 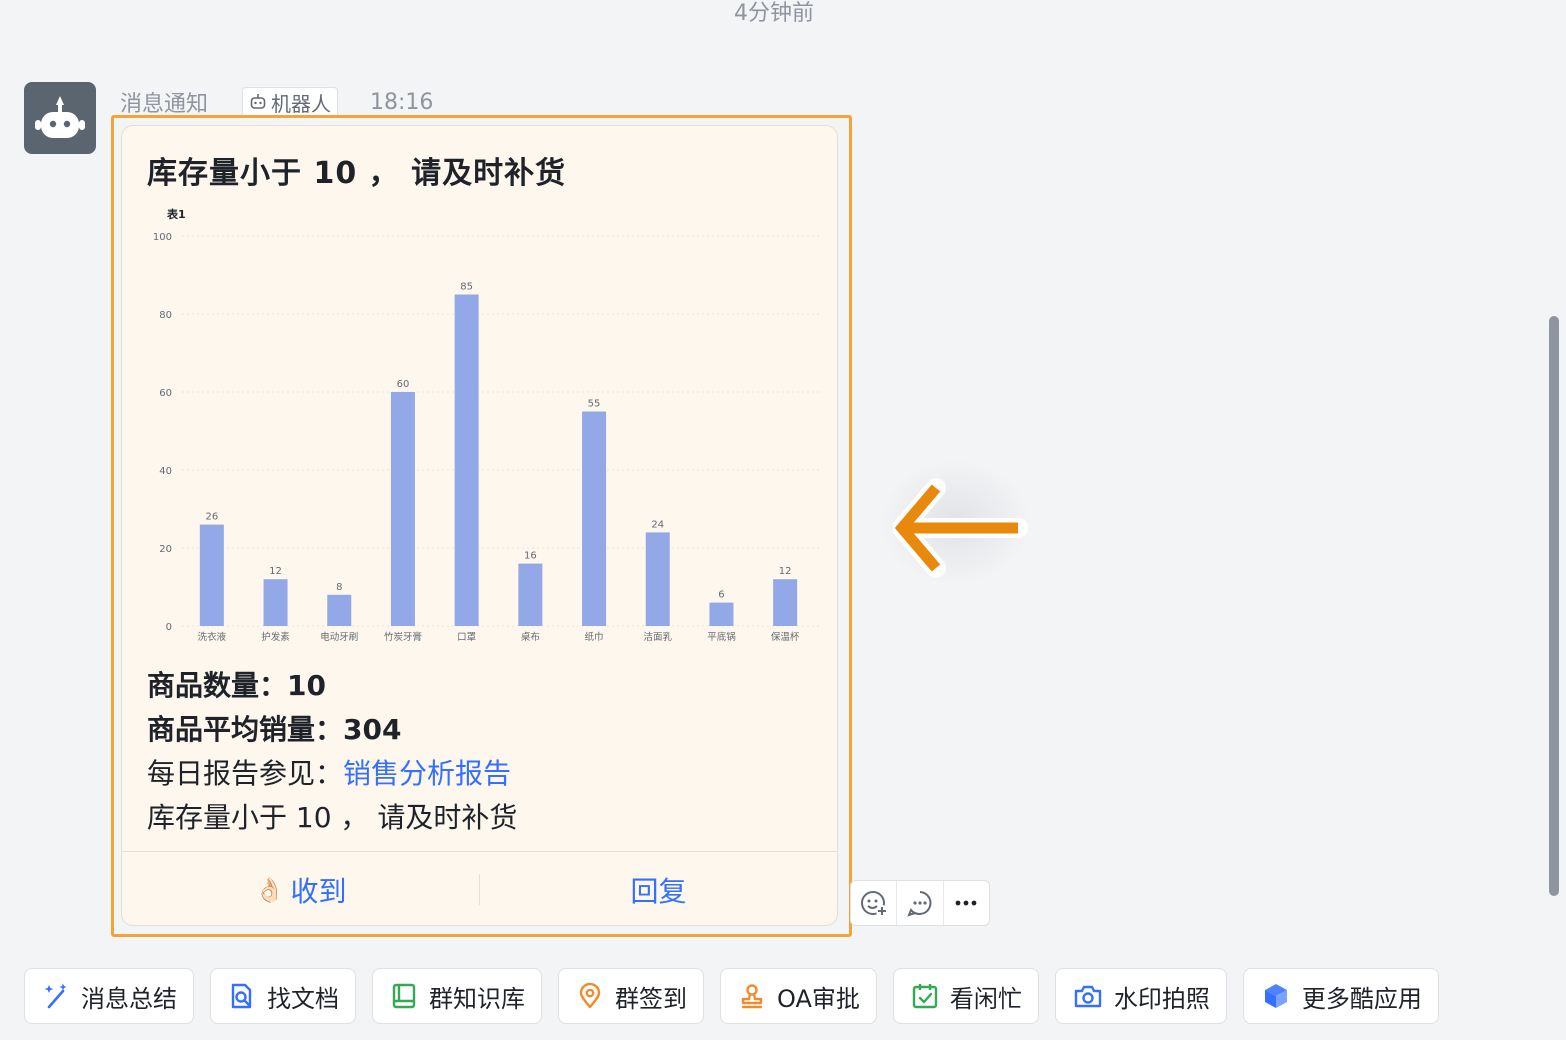 I want to click on location-pin-icon, so click(x=590, y=996).